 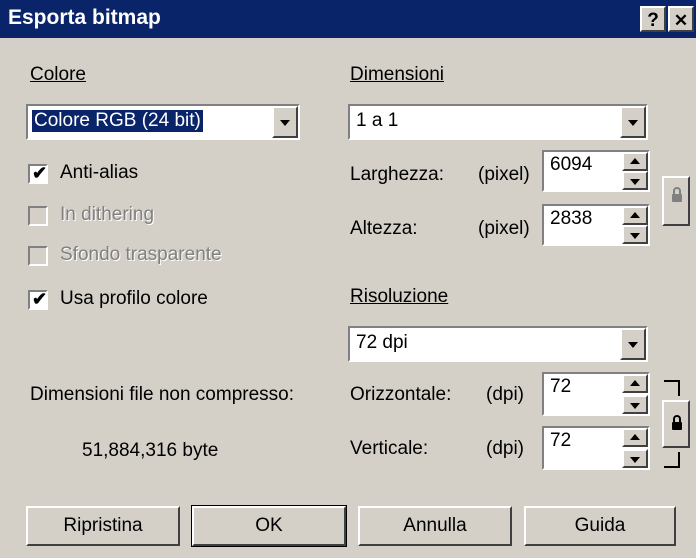 I want to click on height-value: 2838, so click(x=571, y=218).